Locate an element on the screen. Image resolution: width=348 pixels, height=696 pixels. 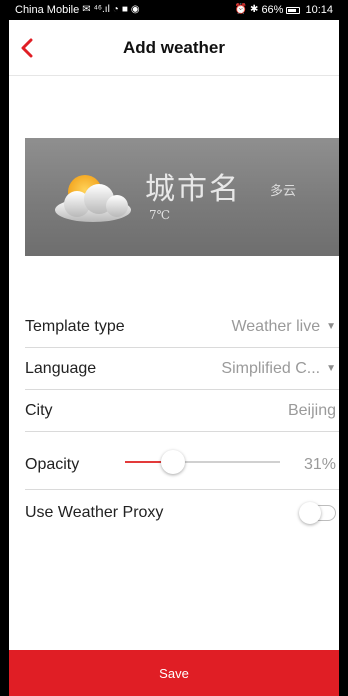
opacity-value: 31% is located at coordinates (319, 464).